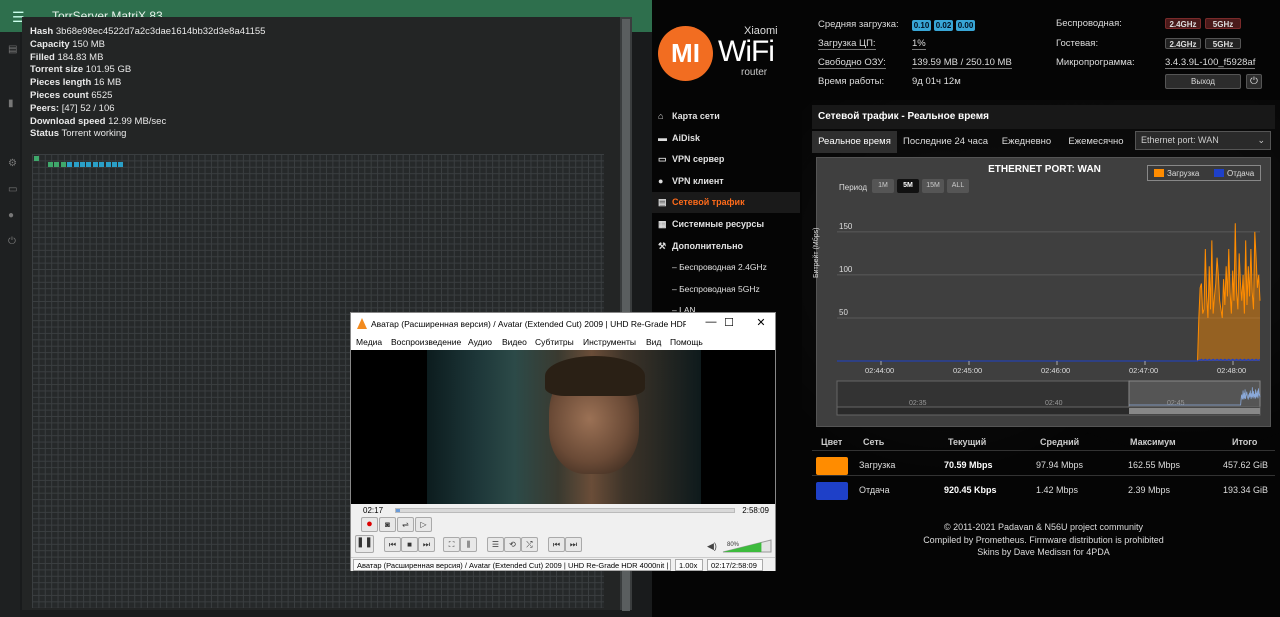  Describe the element at coordinates (726, 203) in the screenshot. I see `nav-item-4: ▤ Сетевой трафик` at that location.